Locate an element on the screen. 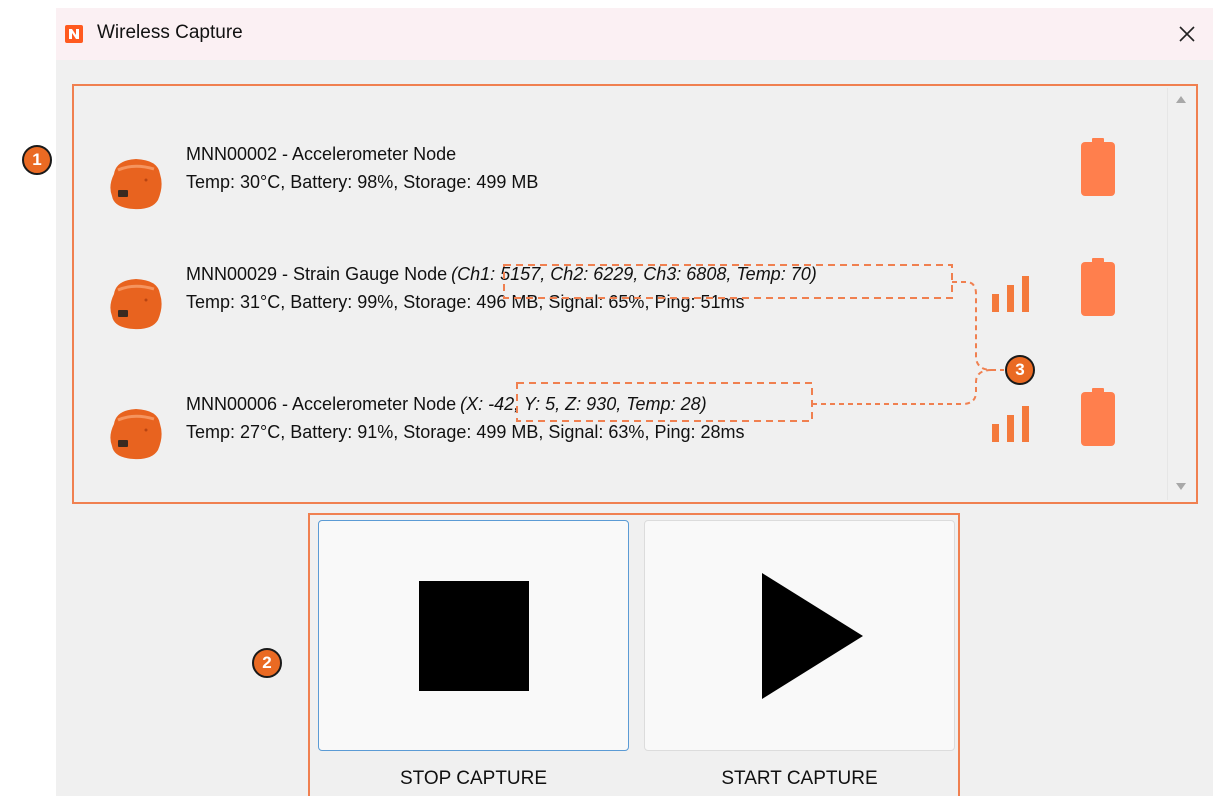  stop-capture-button is located at coordinates (473, 635).